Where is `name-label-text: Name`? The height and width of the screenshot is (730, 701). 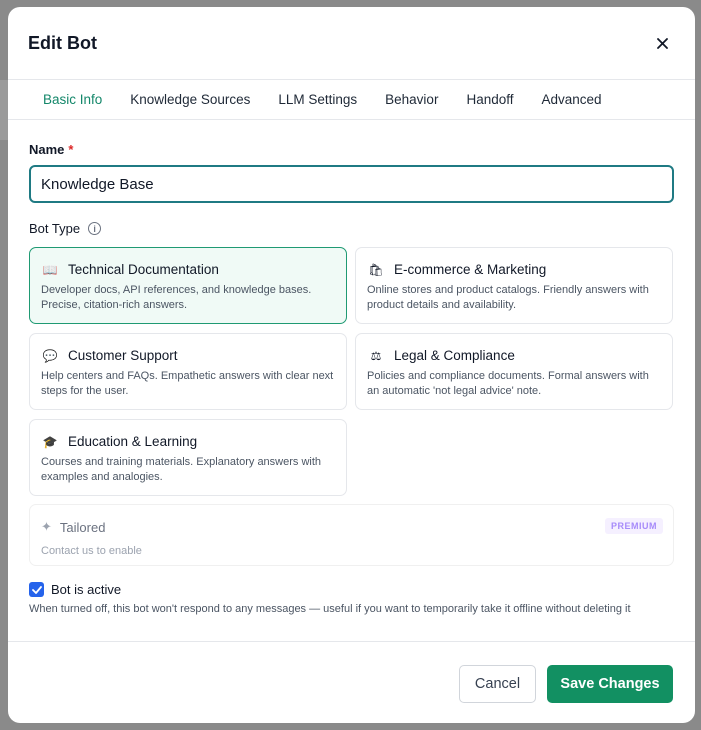 name-label-text: Name is located at coordinates (47, 149).